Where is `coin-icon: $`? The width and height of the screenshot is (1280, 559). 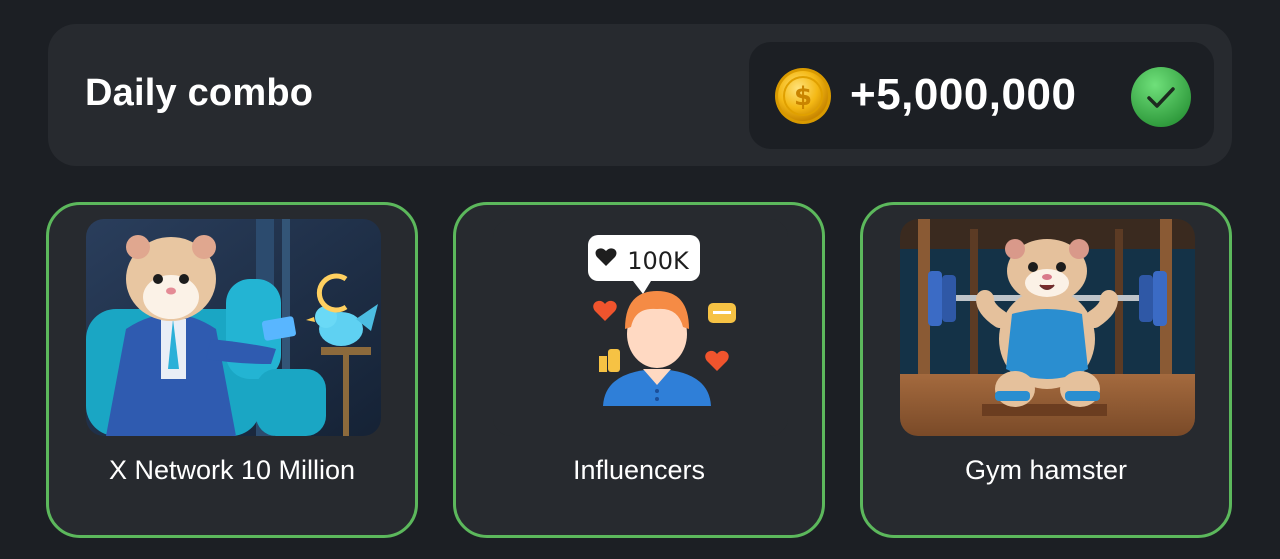 coin-icon: $ is located at coordinates (803, 96).